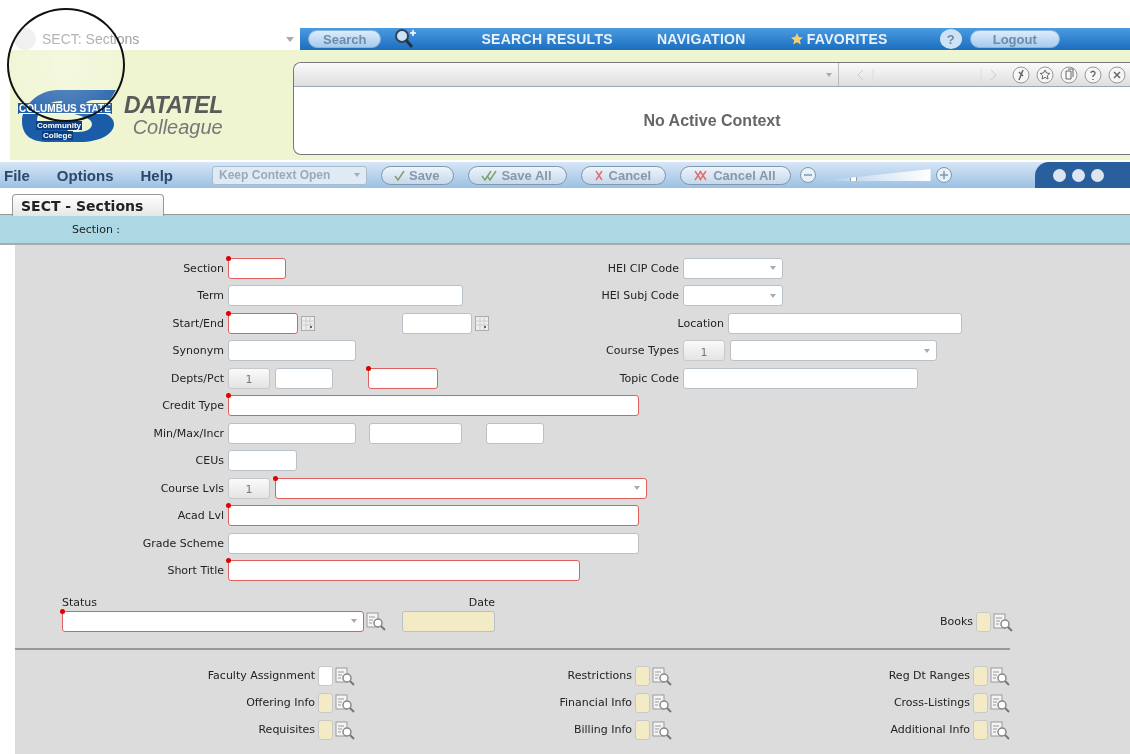 The height and width of the screenshot is (754, 1130). I want to click on link-label: Offering Info, so click(280, 702).